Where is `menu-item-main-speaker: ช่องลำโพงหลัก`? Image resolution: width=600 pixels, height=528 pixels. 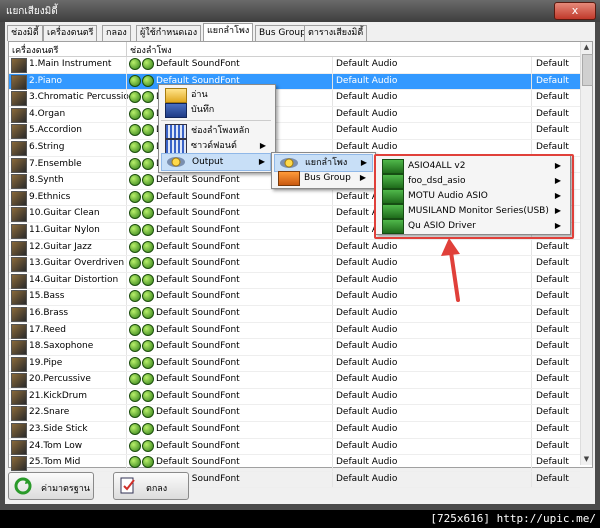 menu-item-main-speaker: ช่องลำโพงหลัก is located at coordinates (216, 131).